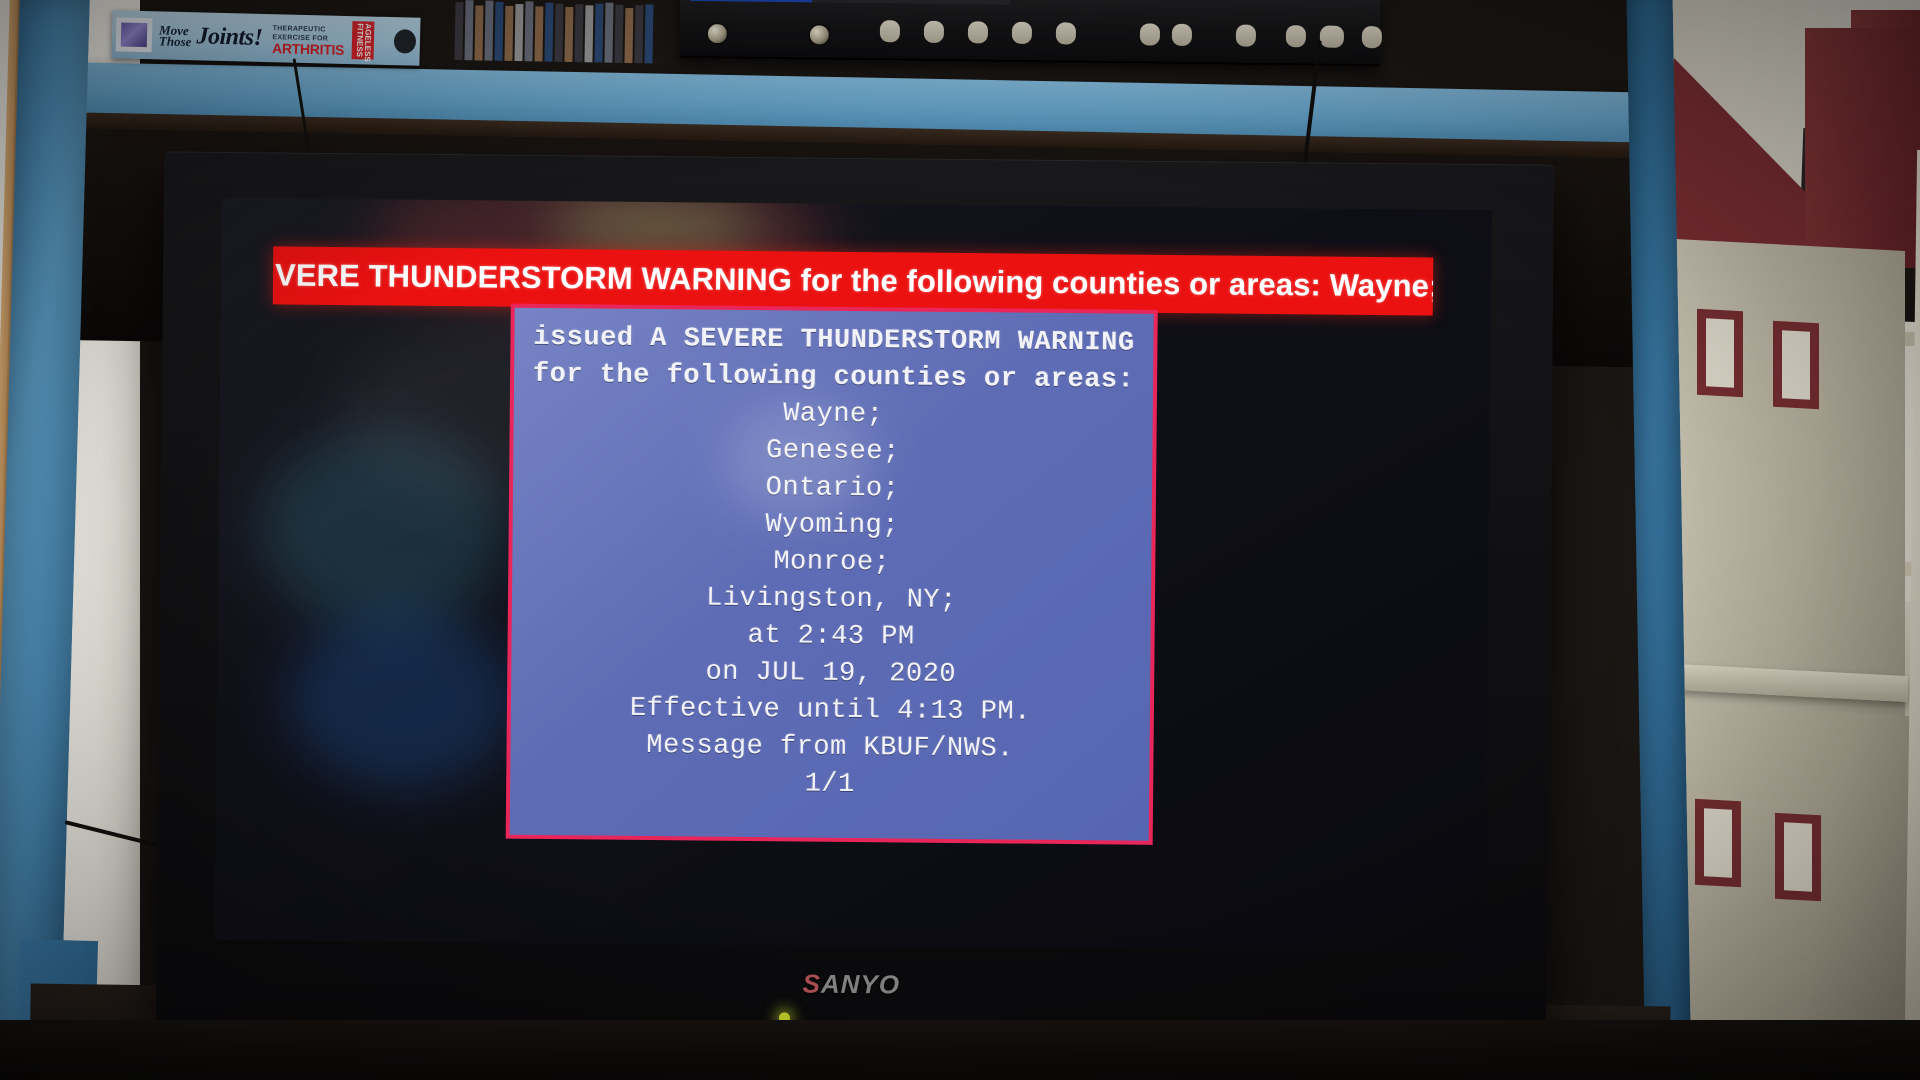 Image resolution: width=1920 pixels, height=1080 pixels. Describe the element at coordinates (960, 1050) in the screenshot. I see `floor-shadow` at that location.